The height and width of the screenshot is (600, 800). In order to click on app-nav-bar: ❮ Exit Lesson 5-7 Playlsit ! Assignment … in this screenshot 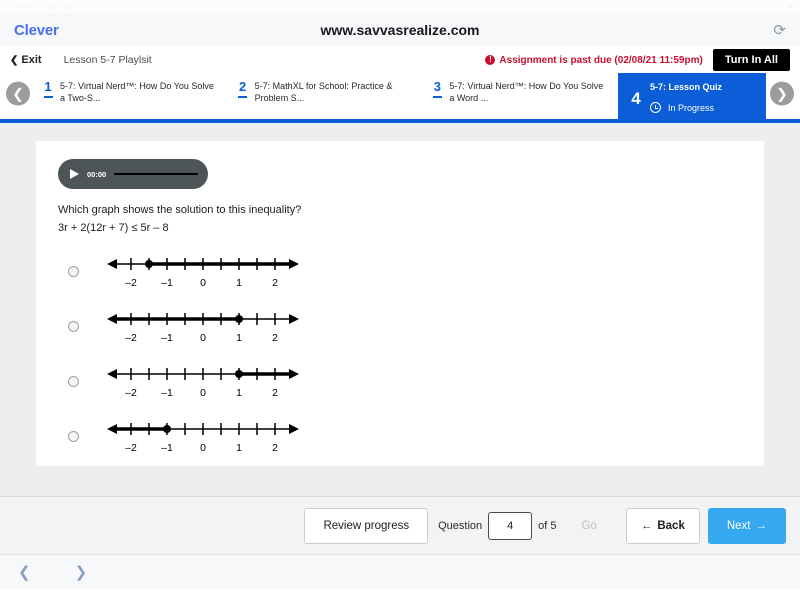, I will do `click(400, 60)`.